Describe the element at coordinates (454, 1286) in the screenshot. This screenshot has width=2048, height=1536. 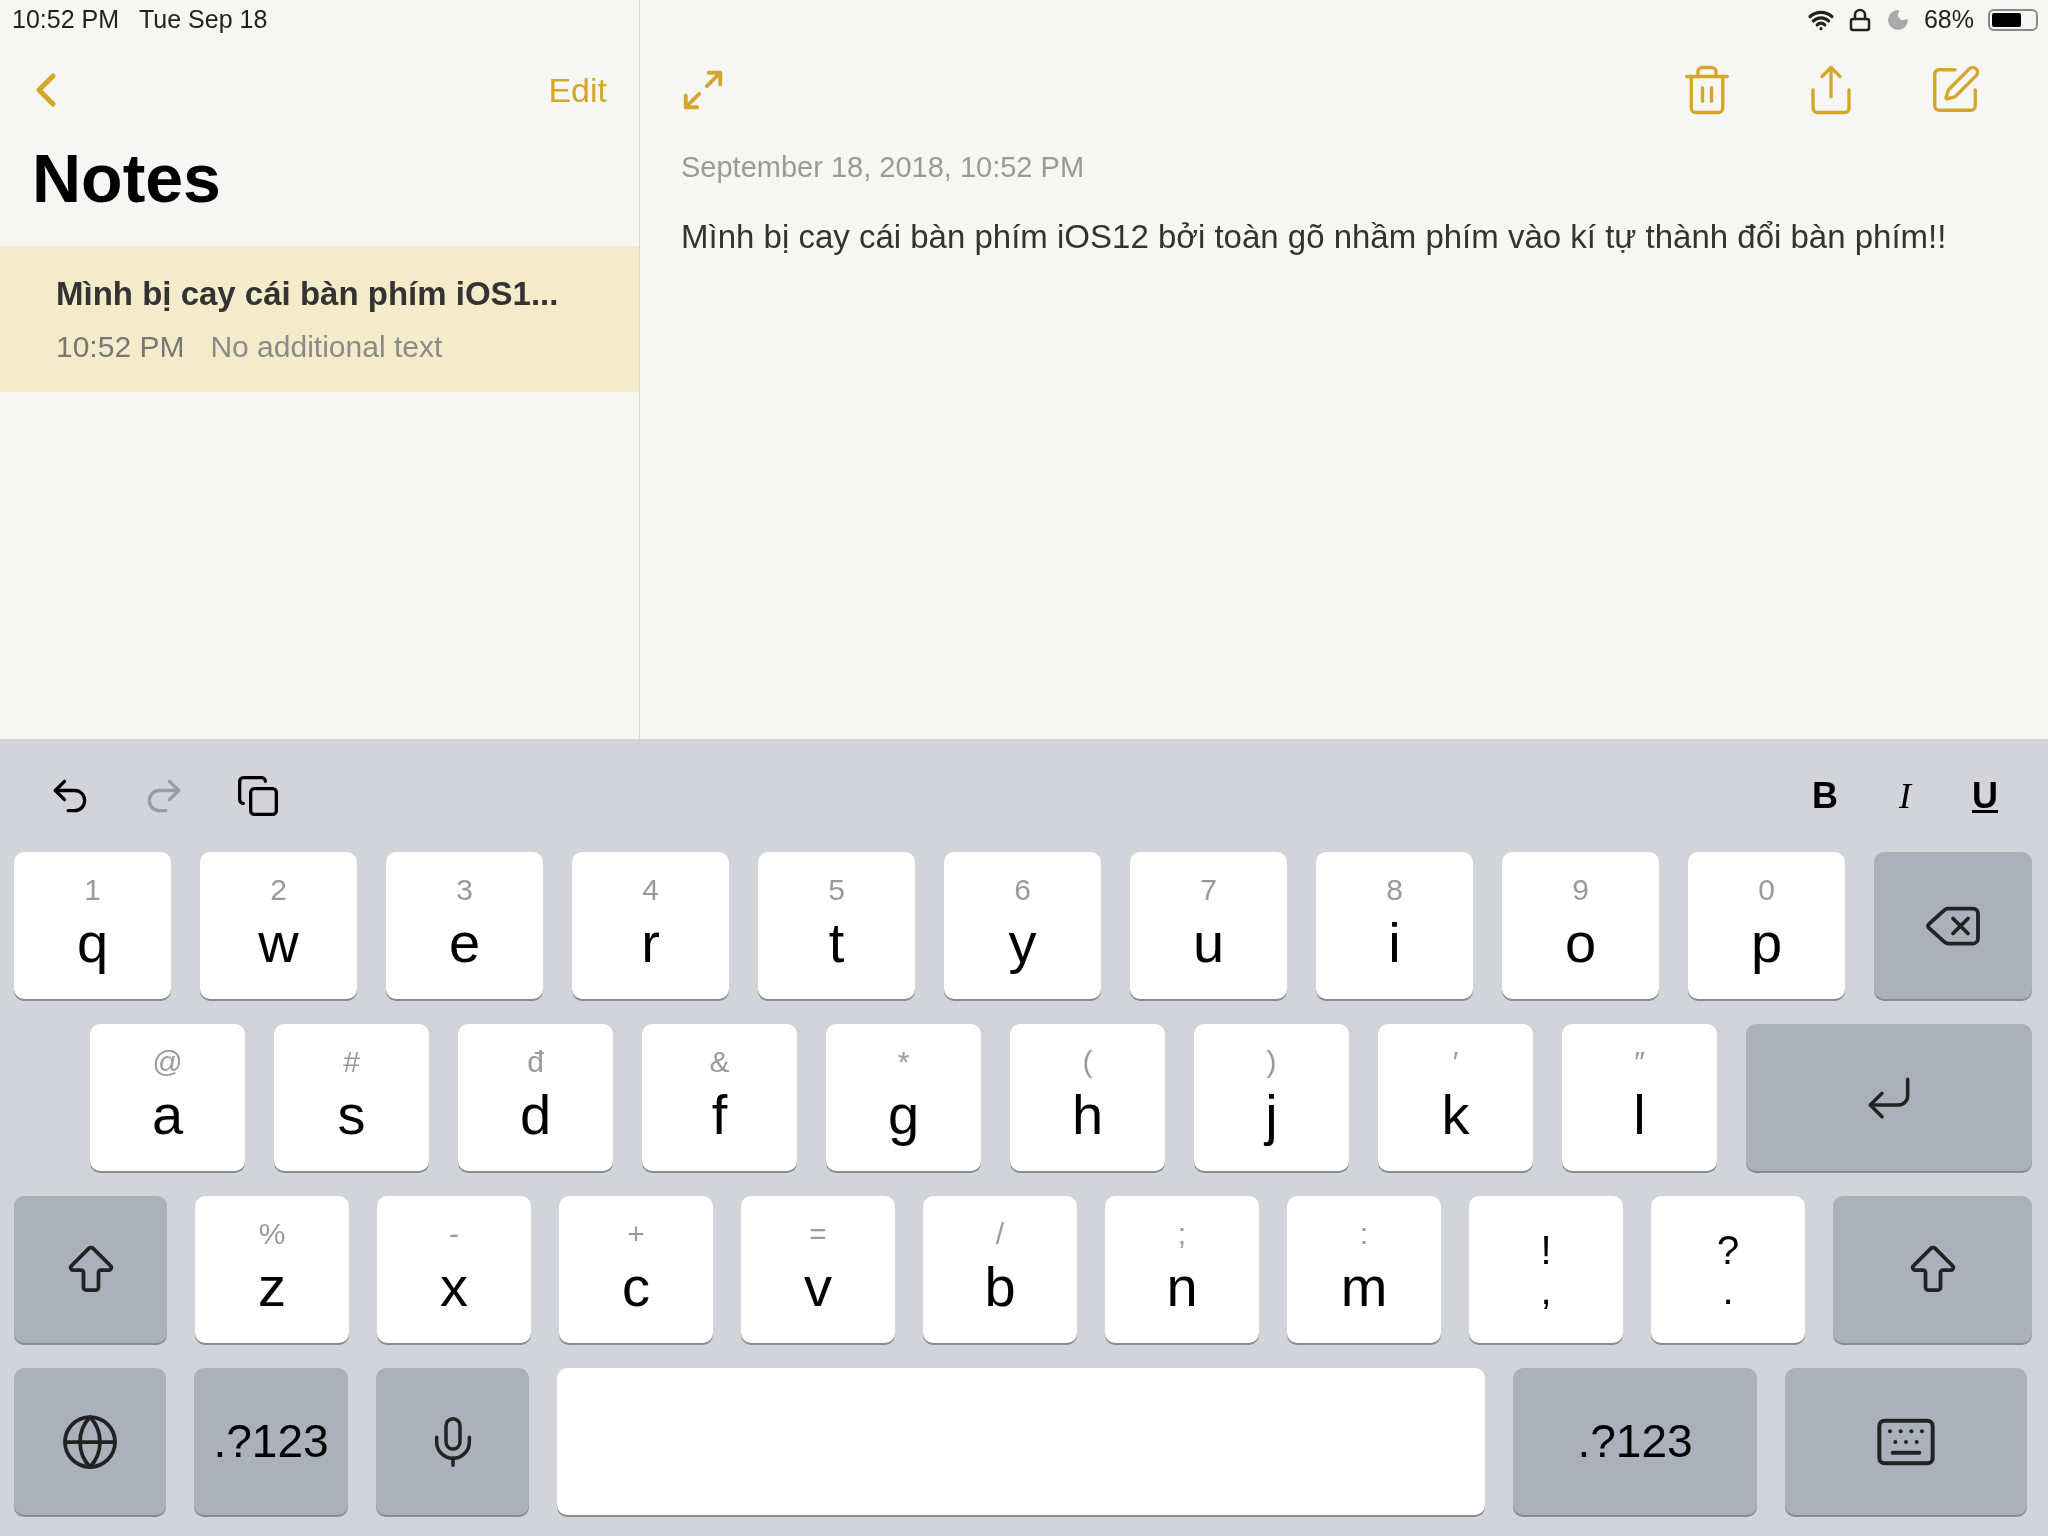
I see `key-letter: x` at that location.